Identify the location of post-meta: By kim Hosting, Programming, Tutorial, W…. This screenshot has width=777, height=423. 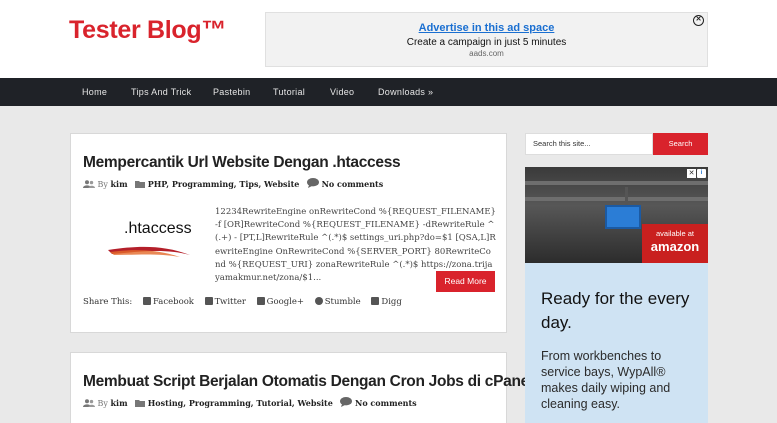
(250, 403).